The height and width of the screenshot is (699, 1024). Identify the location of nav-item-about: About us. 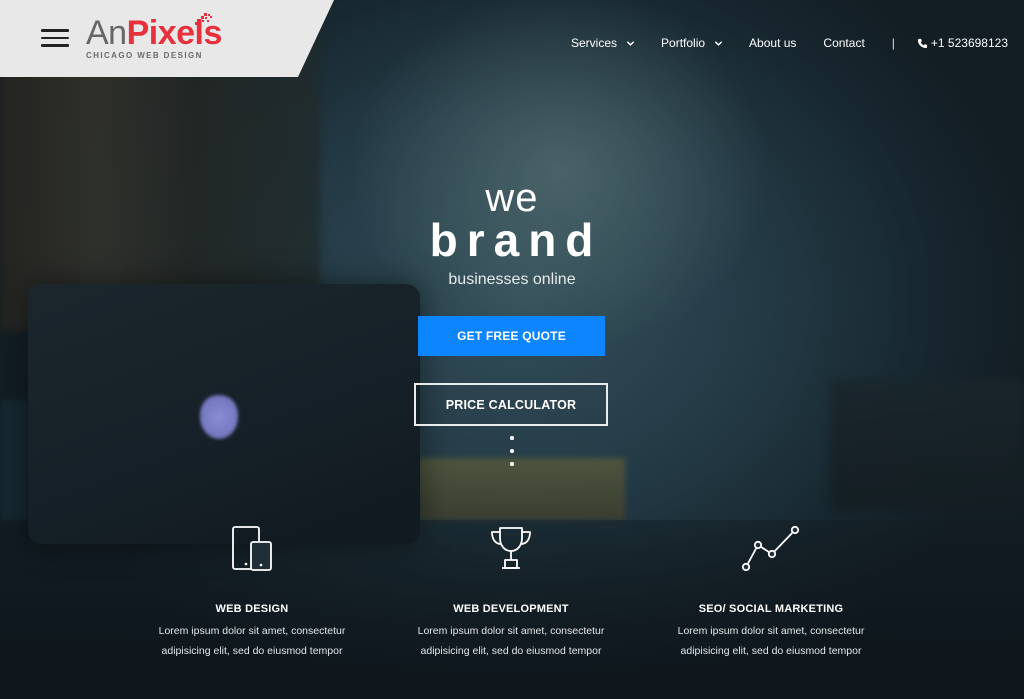
(772, 43).